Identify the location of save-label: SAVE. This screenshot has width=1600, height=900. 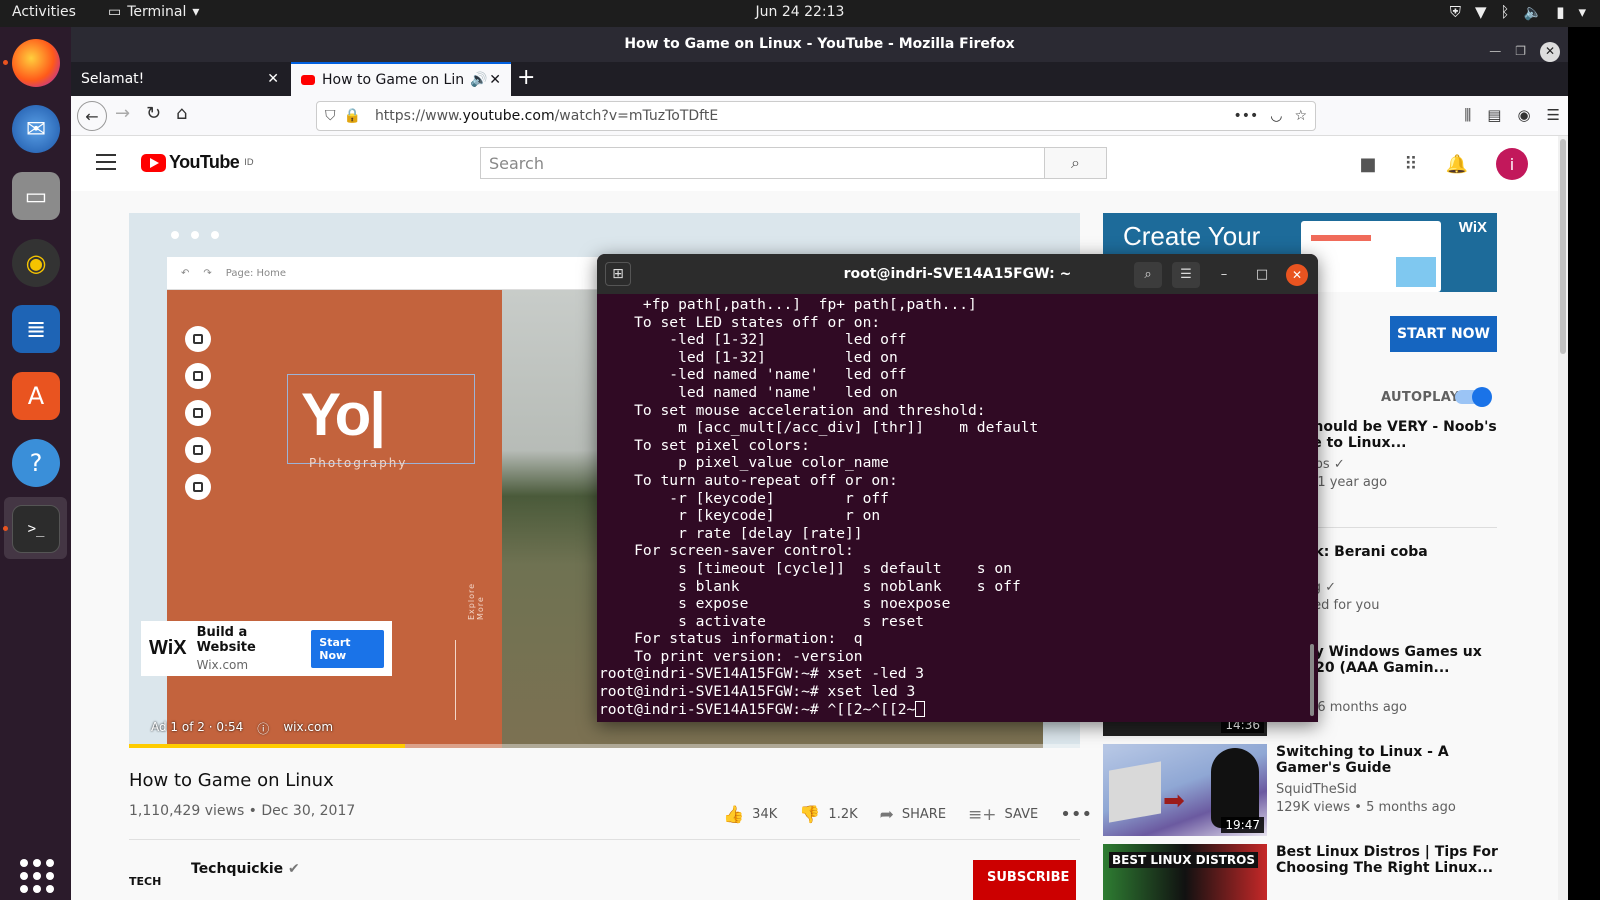
(1021, 814).